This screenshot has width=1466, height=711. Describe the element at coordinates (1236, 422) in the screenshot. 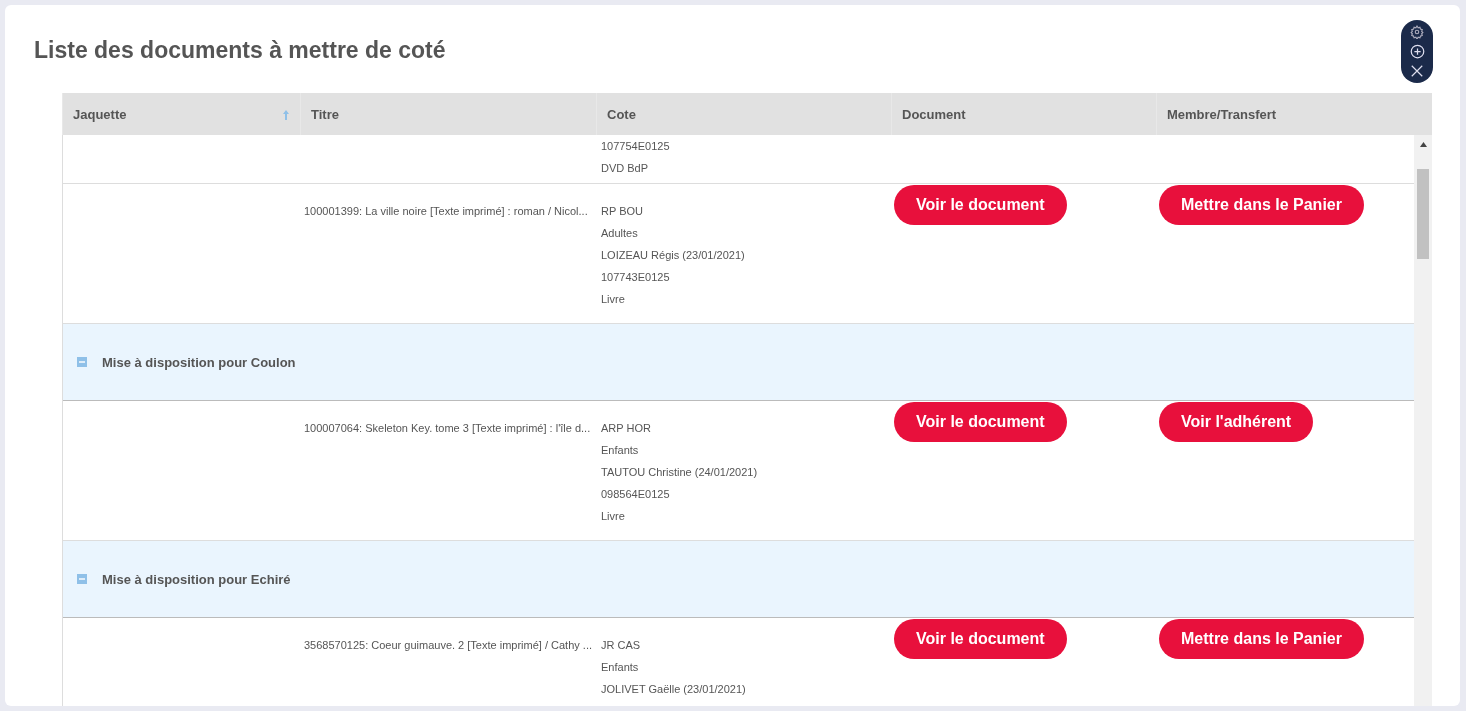

I see `member-action-button: Voir l'adhérent` at that location.